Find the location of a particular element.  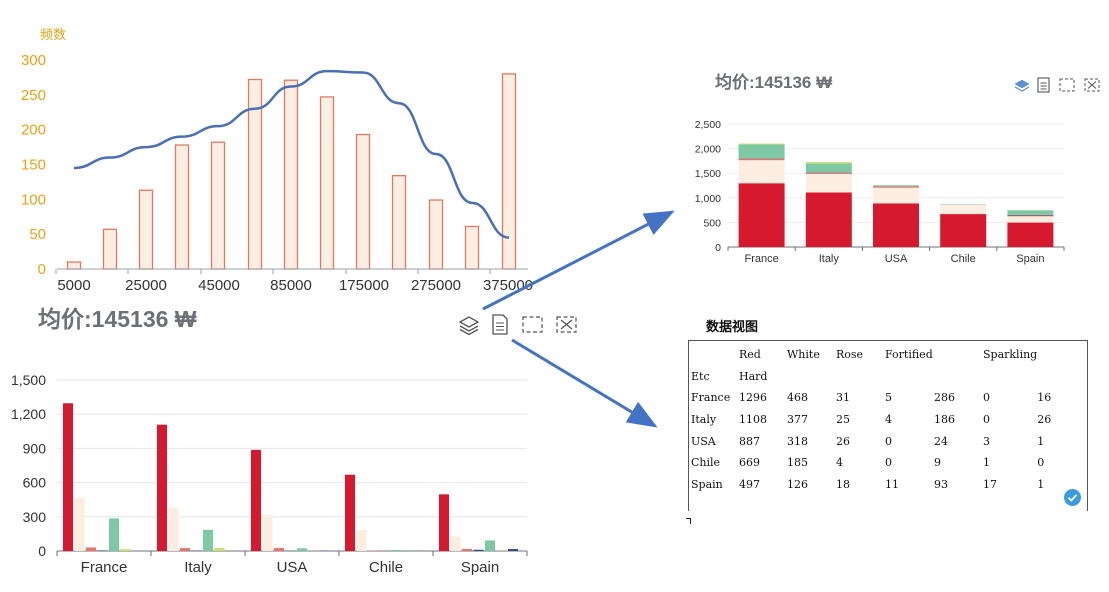

histogram-xtick-label: 45000 is located at coordinates (219, 285).